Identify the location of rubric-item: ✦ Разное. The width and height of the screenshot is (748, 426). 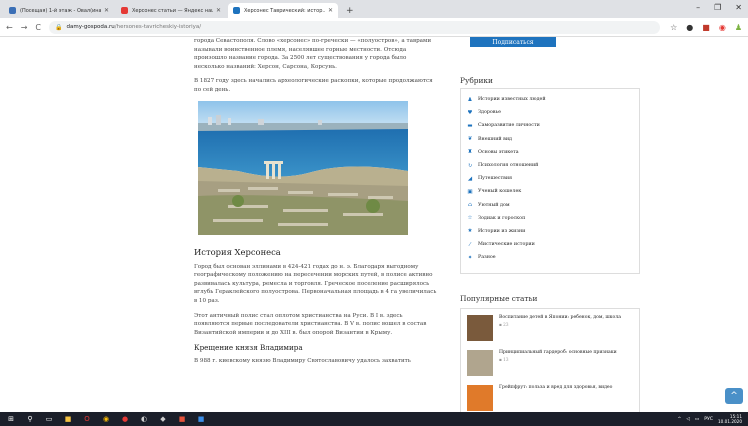
(553, 257).